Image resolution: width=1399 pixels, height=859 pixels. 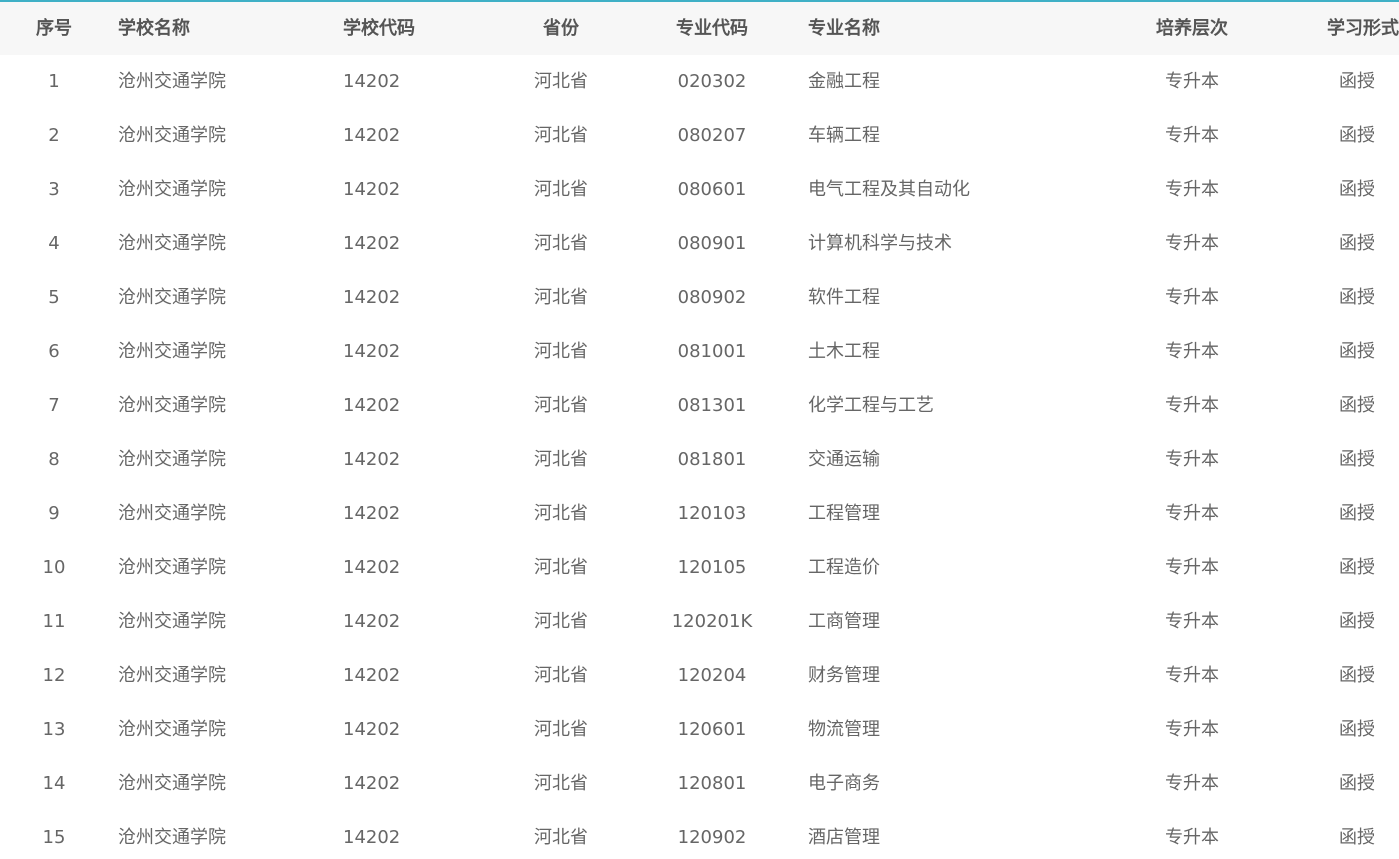 What do you see at coordinates (844, 729) in the screenshot?
I see `cell-major-name: 物流管理` at bounding box center [844, 729].